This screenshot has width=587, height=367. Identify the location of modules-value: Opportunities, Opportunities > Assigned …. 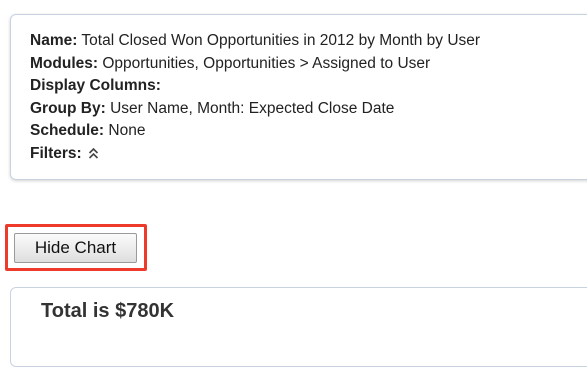
(266, 63).